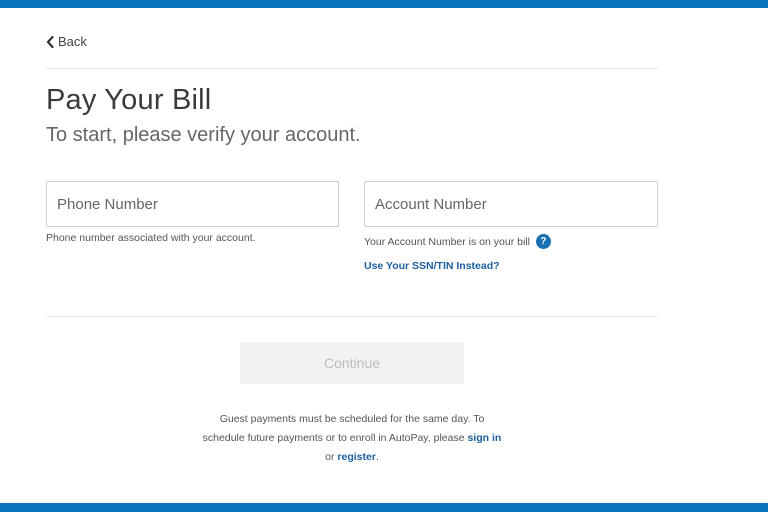 The height and width of the screenshot is (512, 768). I want to click on account-number-input, so click(511, 204).